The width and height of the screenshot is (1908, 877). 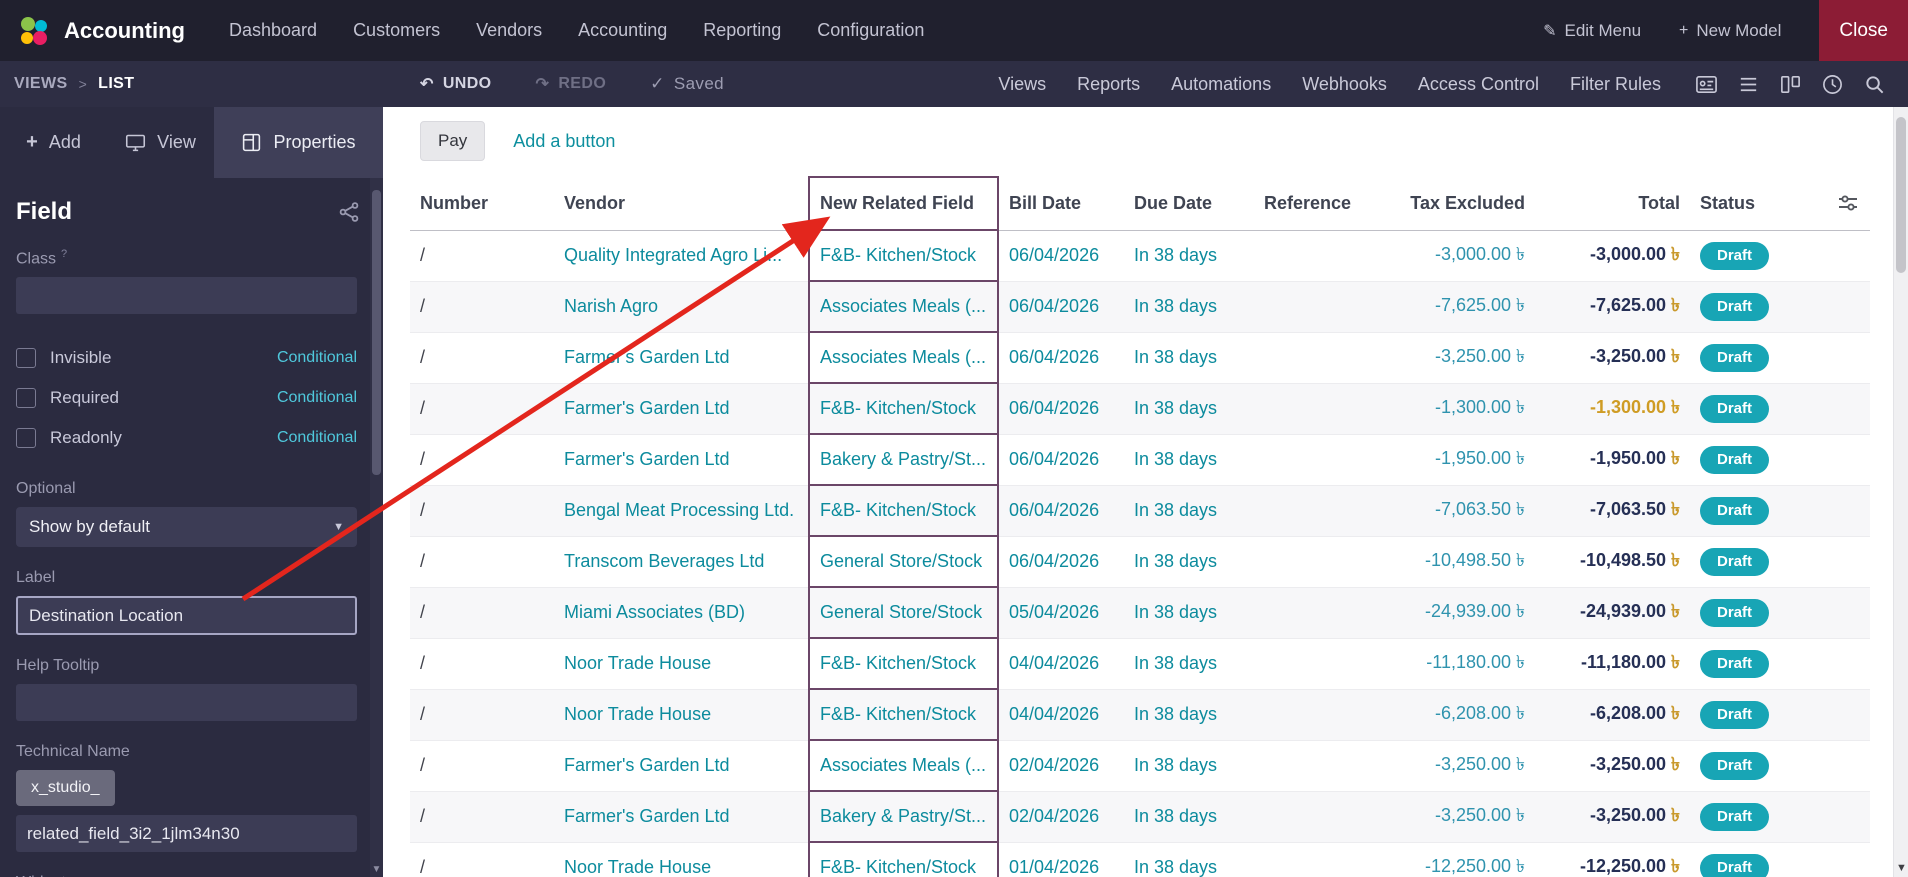 I want to click on odoo-apps-icon, so click(x=34, y=31).